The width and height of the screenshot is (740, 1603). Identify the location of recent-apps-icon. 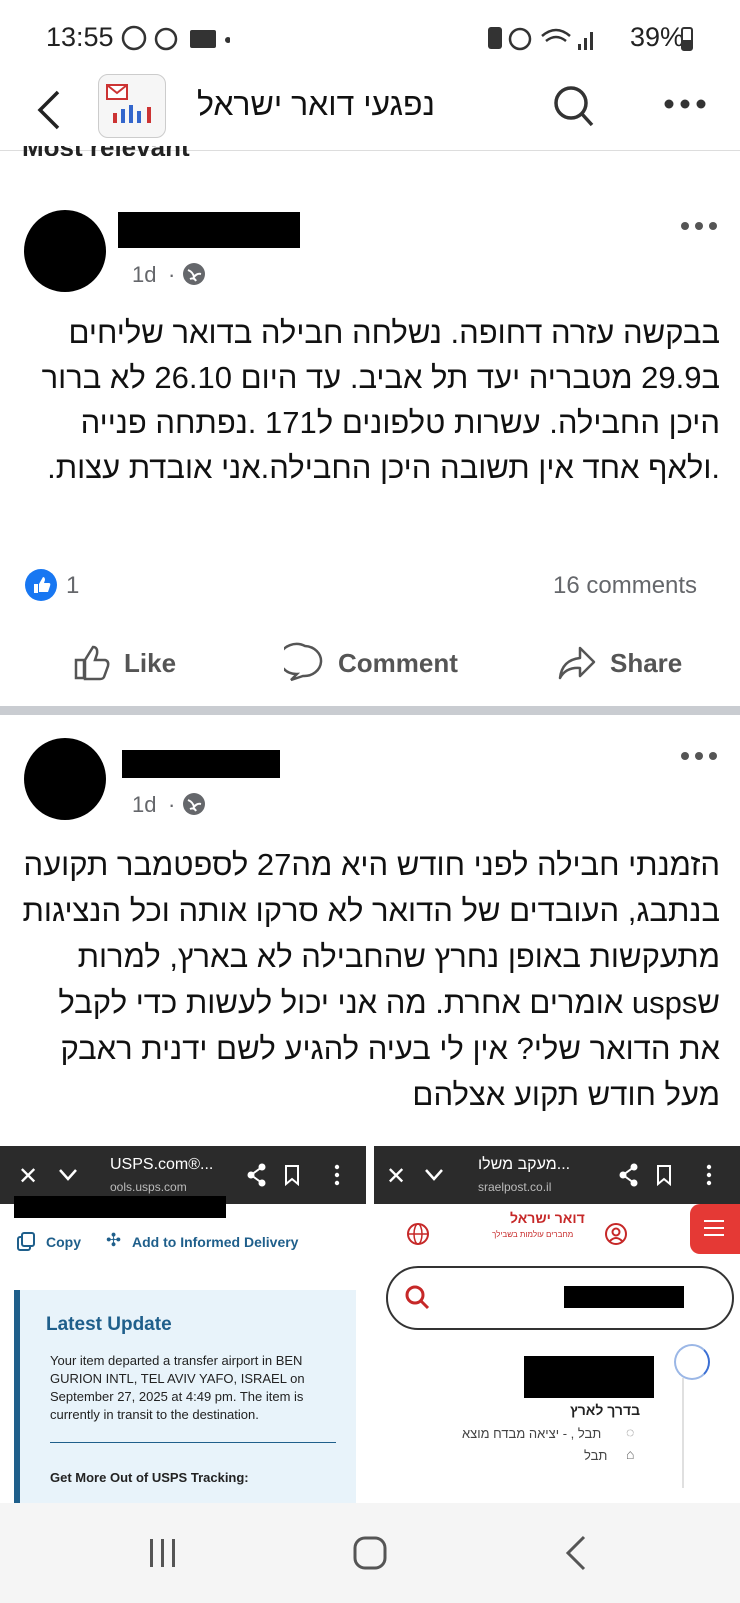
(163, 1553).